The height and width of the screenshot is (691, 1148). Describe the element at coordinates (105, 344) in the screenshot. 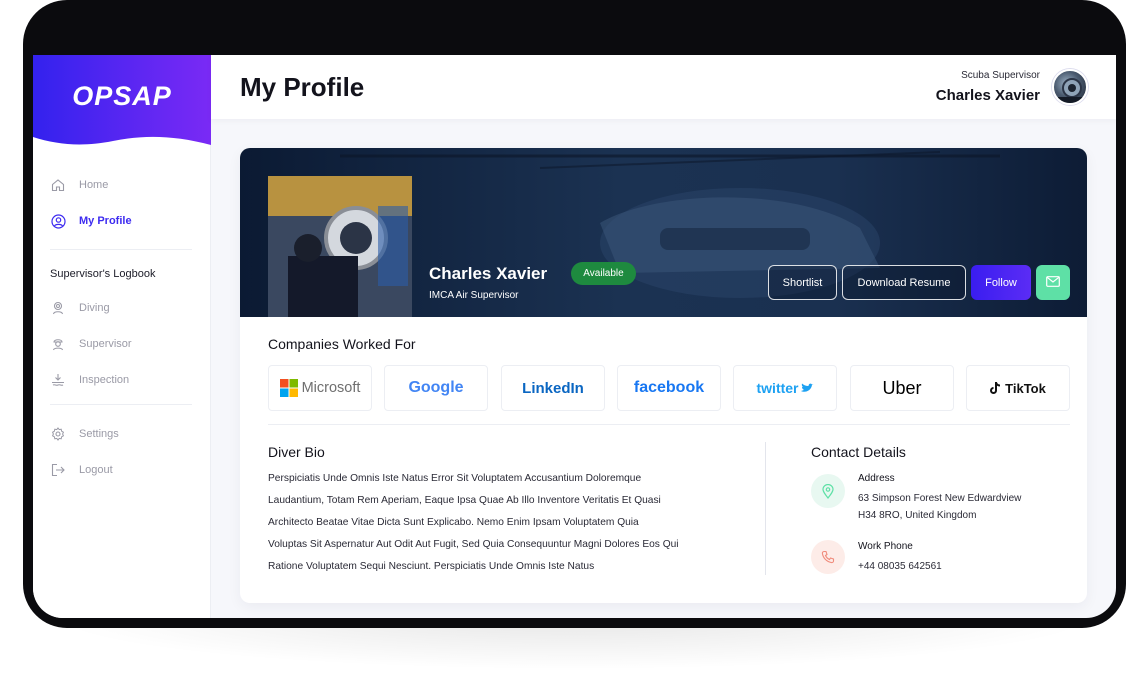

I see `sidebar-item-label: Supervisor` at that location.